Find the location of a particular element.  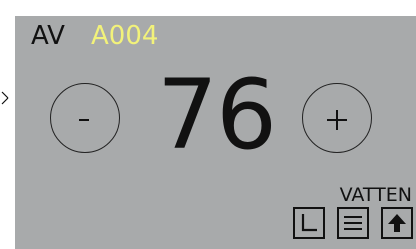

up-button is located at coordinates (397, 223).